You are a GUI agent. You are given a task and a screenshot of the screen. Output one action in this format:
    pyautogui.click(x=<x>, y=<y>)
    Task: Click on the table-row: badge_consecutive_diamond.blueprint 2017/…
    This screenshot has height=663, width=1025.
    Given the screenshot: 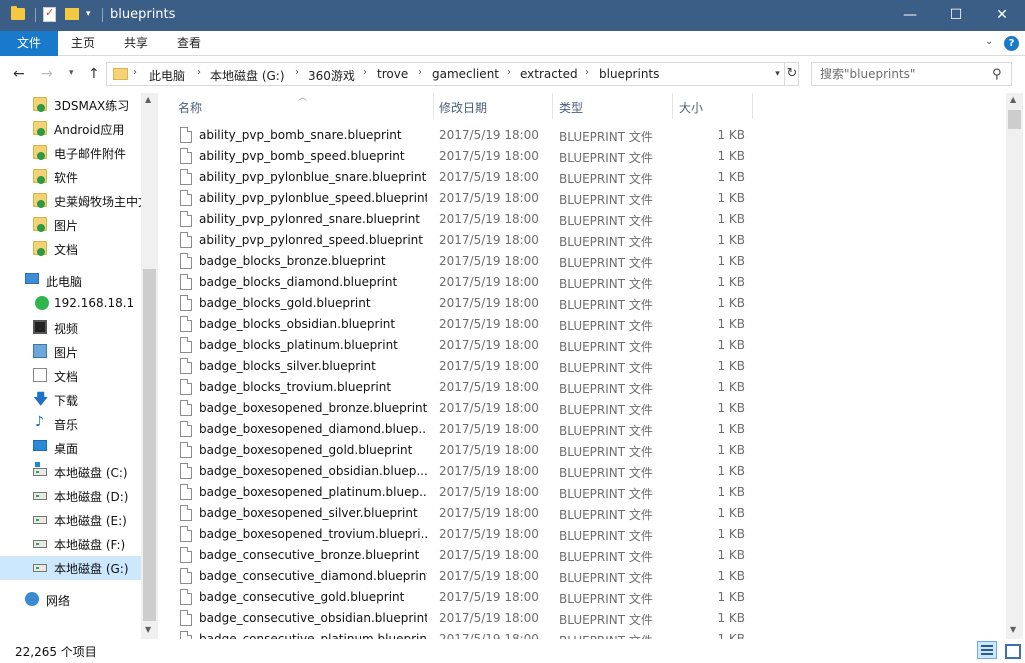 What is the action you would take?
    pyautogui.click(x=582, y=576)
    